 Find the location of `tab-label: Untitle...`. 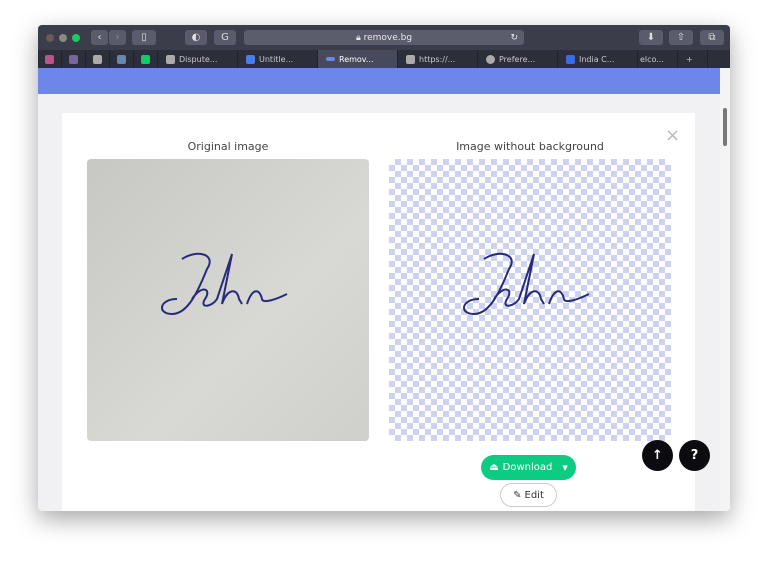

tab-label: Untitle... is located at coordinates (276, 59).